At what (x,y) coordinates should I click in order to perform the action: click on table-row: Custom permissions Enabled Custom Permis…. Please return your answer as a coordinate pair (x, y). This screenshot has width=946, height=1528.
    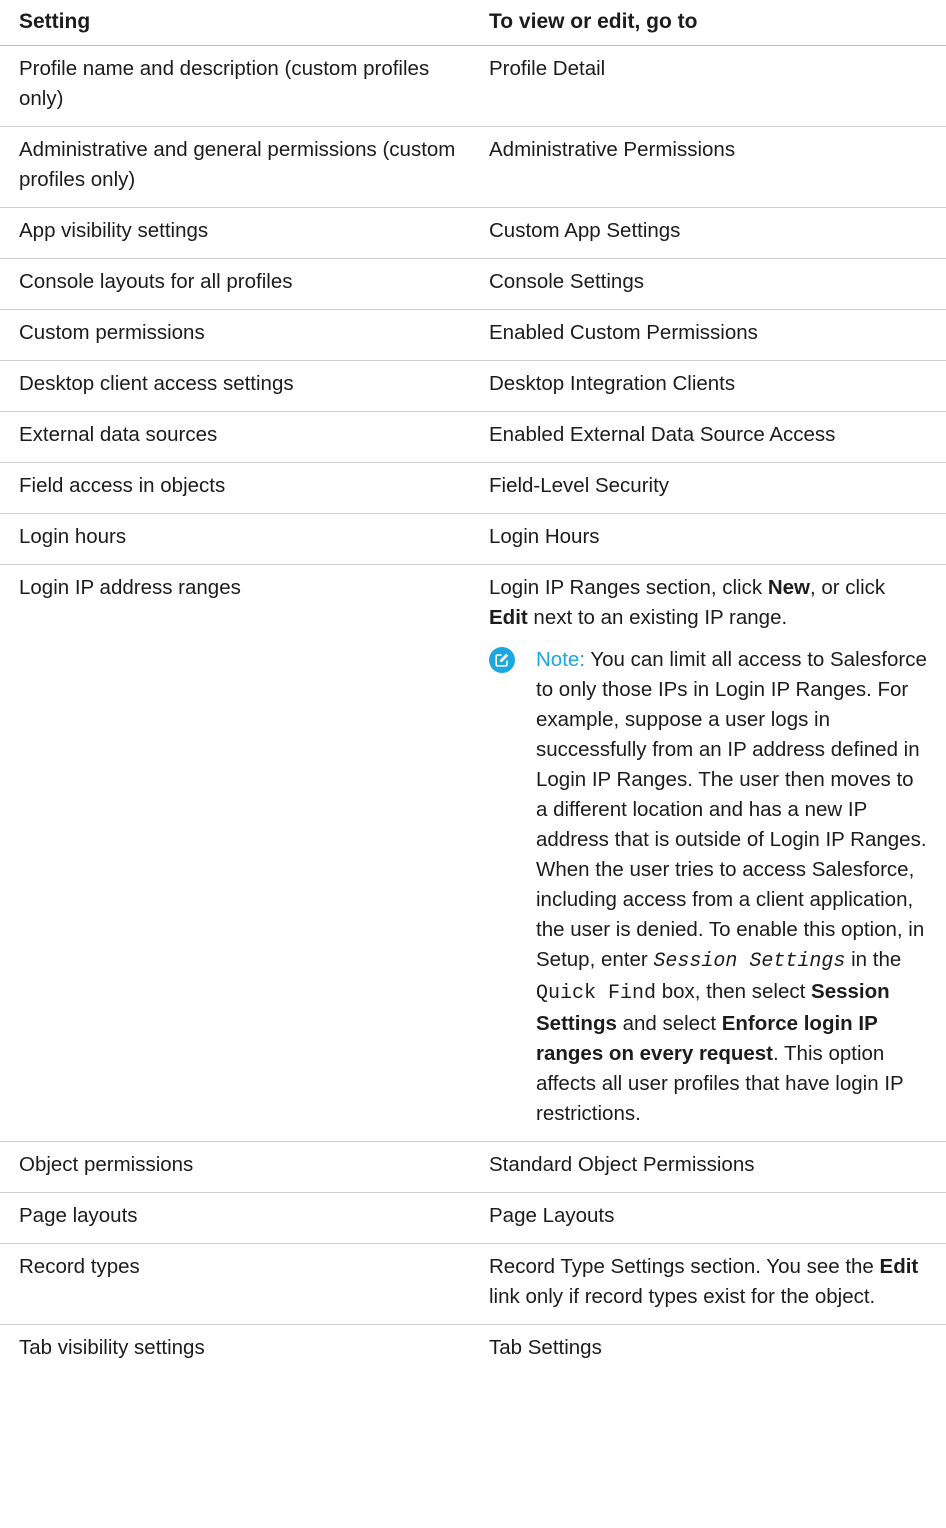
    Looking at the image, I should click on (473, 335).